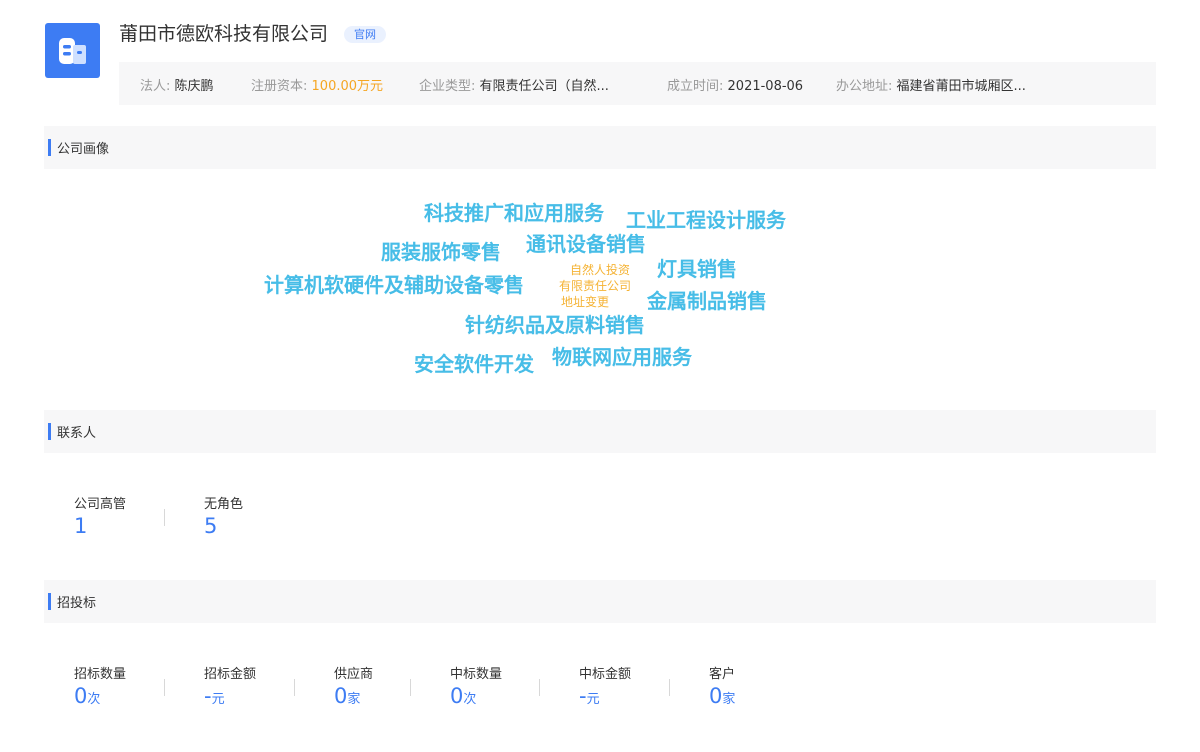 The image size is (1200, 752). Describe the element at coordinates (605, 685) in the screenshot. I see `stat-award-amount: 中标金额 -元` at that location.